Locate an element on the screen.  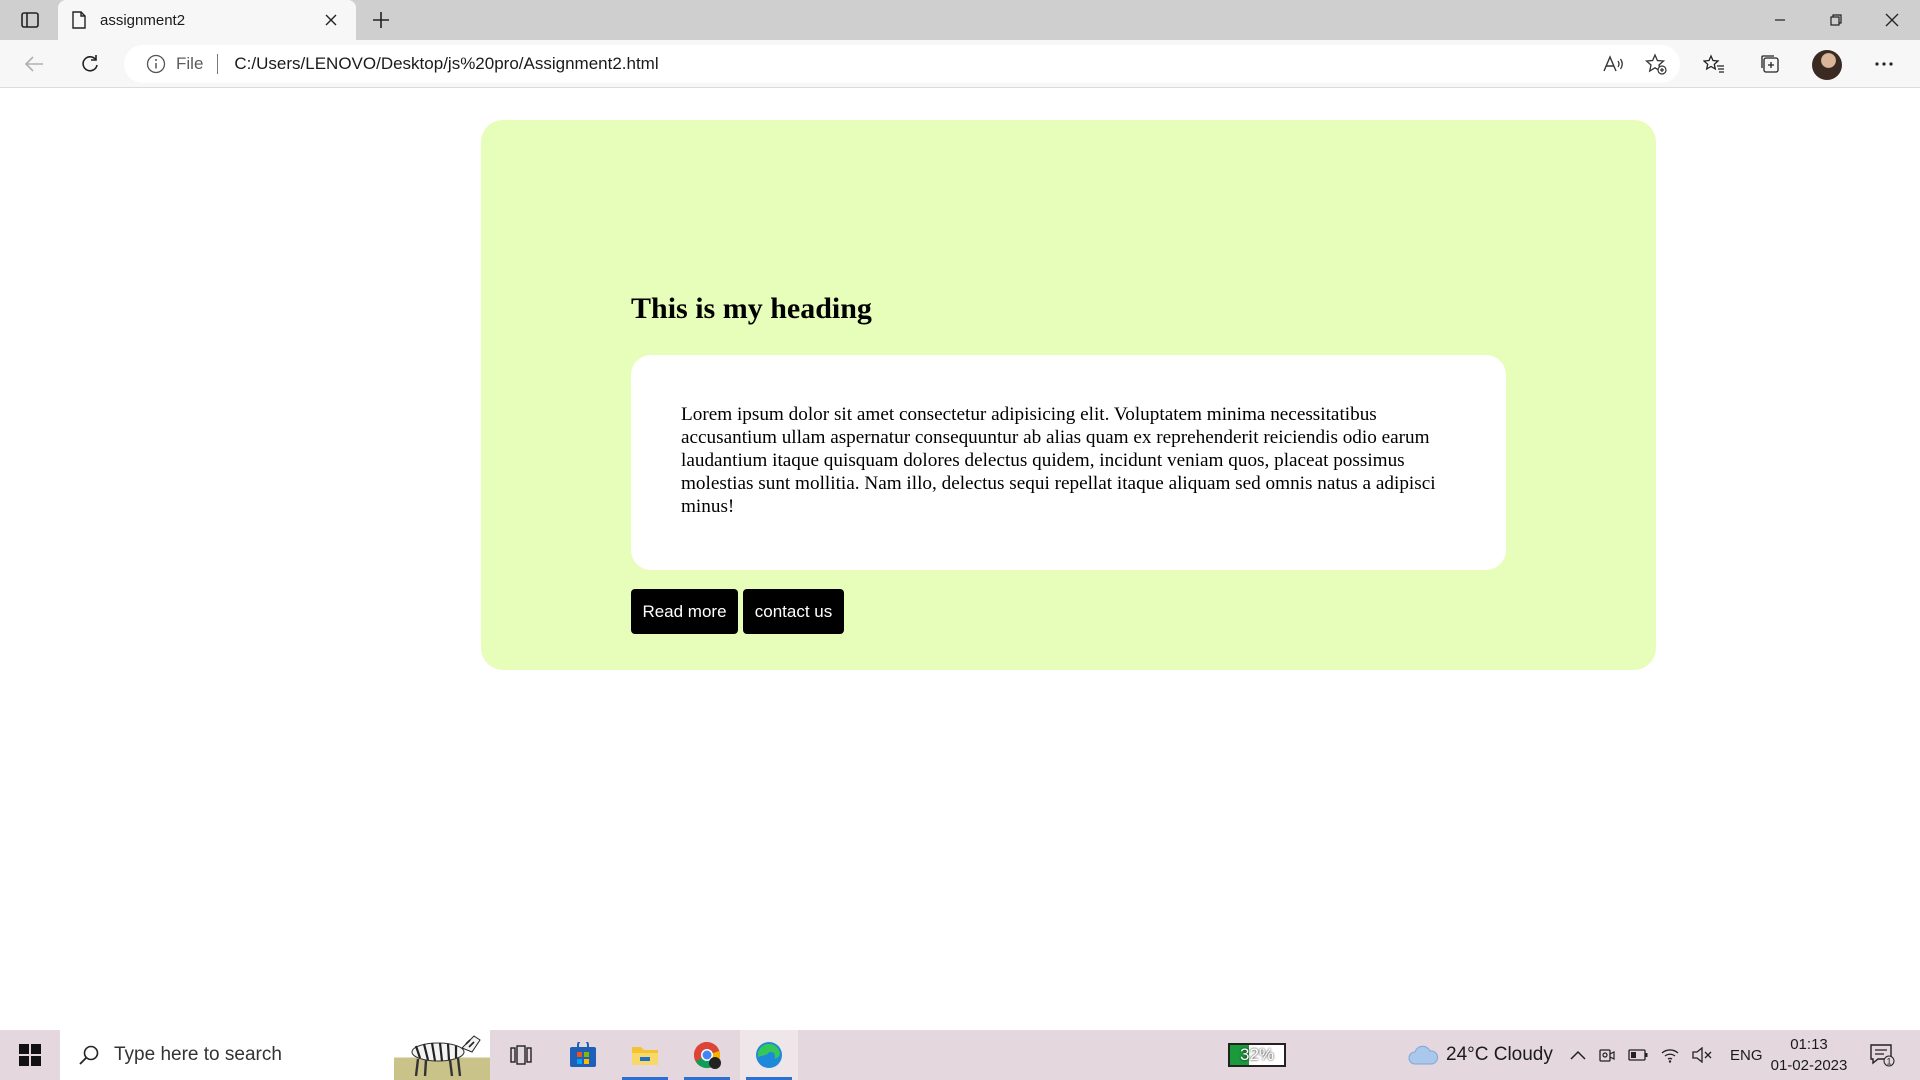
refresh-button is located at coordinates (90, 64).